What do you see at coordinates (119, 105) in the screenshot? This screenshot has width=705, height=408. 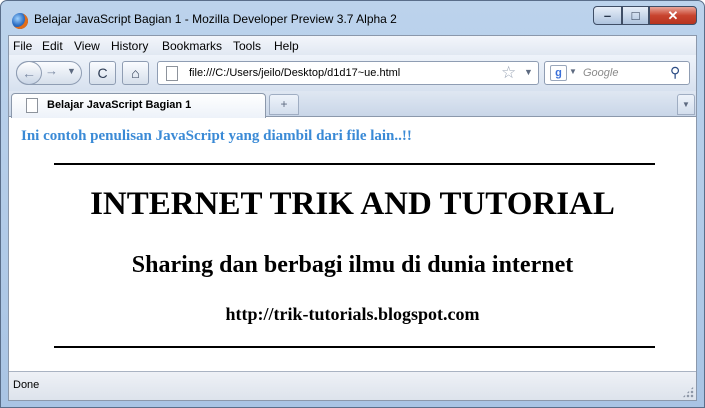 I see `tab-label: Belajar JavaScript Bagian 1` at bounding box center [119, 105].